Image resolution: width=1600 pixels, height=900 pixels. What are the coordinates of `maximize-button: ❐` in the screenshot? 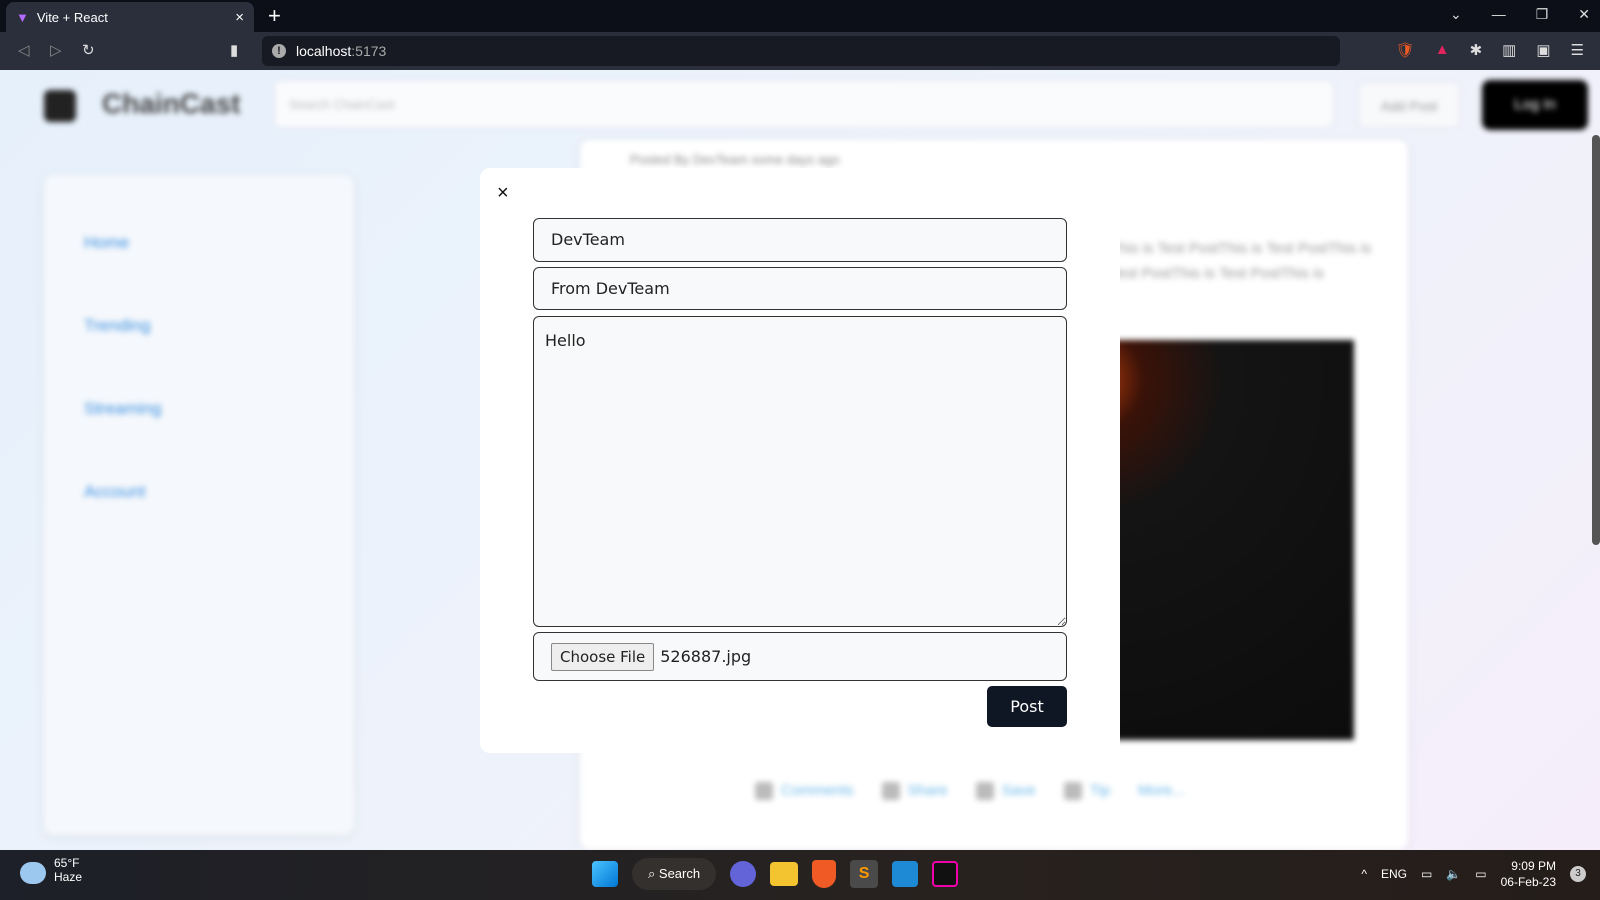 It's located at (1542, 14).